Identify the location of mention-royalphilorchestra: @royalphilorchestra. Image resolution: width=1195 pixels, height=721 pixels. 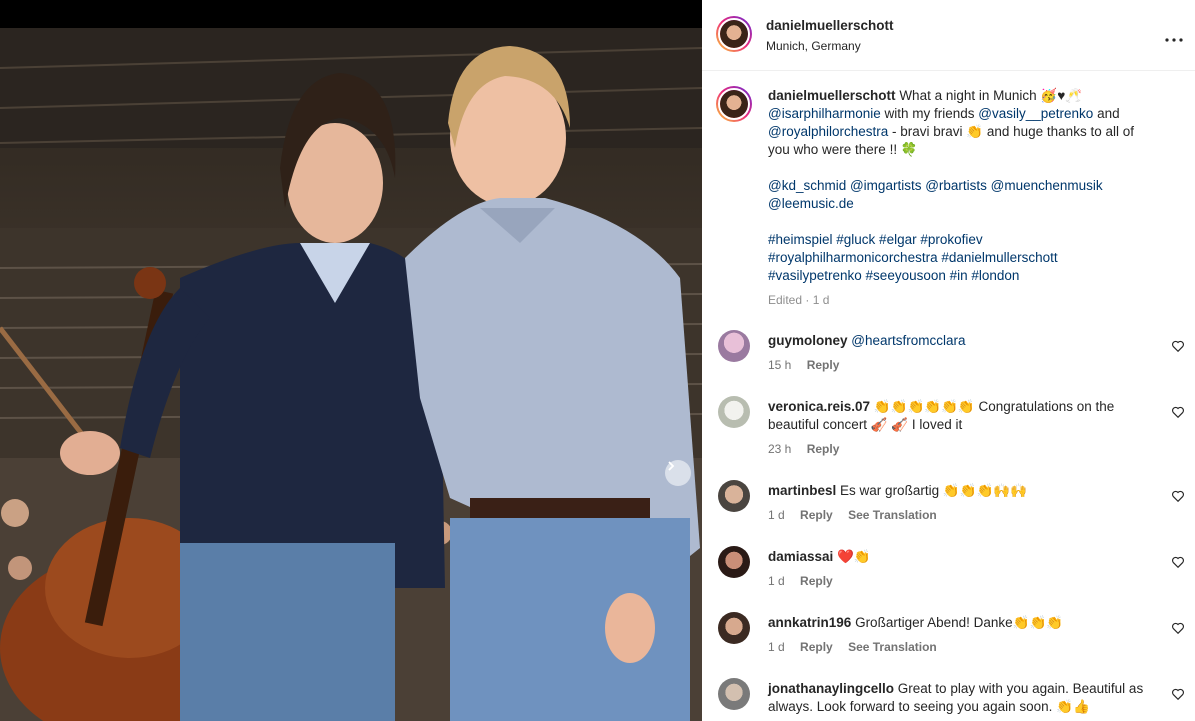
(828, 131).